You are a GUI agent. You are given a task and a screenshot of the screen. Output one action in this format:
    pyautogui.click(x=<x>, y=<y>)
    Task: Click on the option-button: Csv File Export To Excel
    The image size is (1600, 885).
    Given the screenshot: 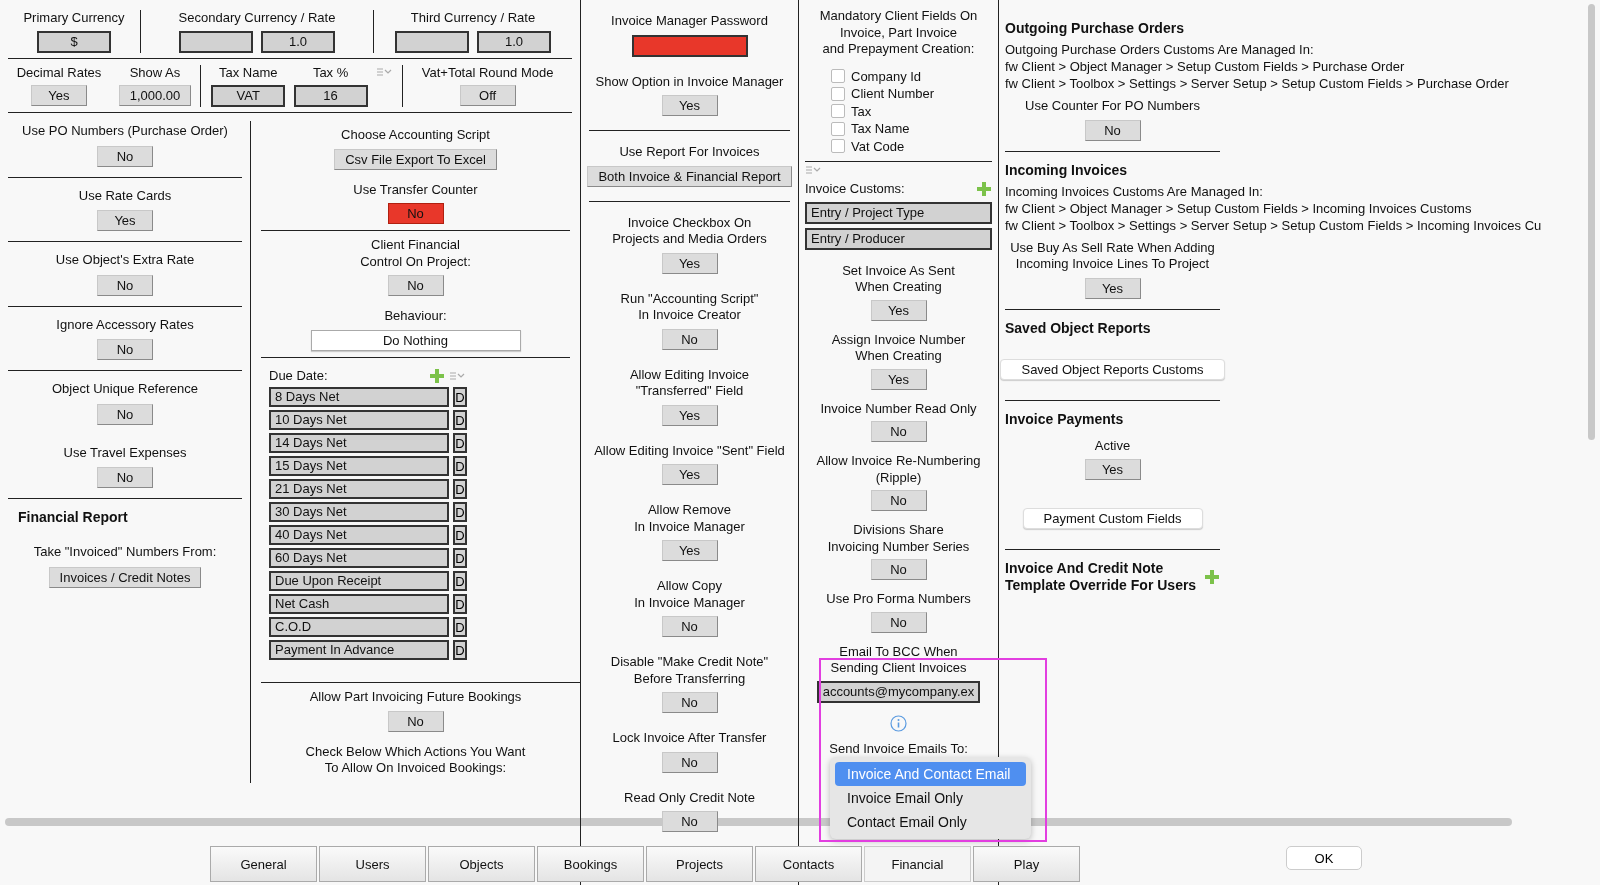 What is the action you would take?
    pyautogui.click(x=415, y=159)
    